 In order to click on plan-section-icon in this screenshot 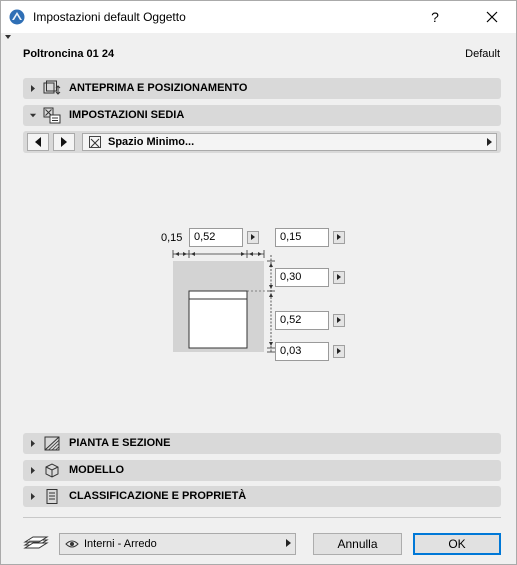, I will do `click(52, 443)`.